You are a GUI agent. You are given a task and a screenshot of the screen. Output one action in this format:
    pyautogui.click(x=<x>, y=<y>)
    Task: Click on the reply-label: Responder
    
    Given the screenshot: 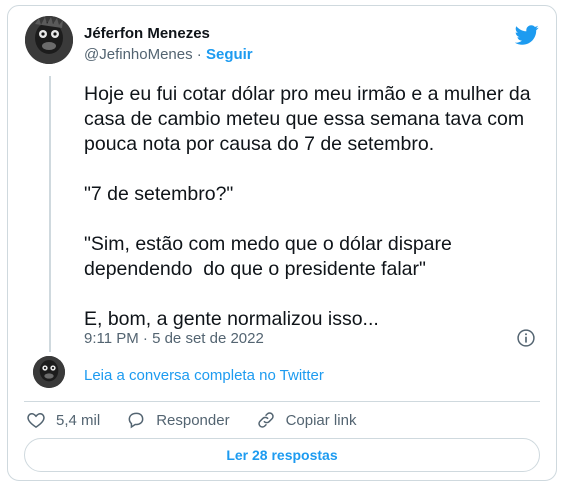 What is the action you would take?
    pyautogui.click(x=193, y=420)
    